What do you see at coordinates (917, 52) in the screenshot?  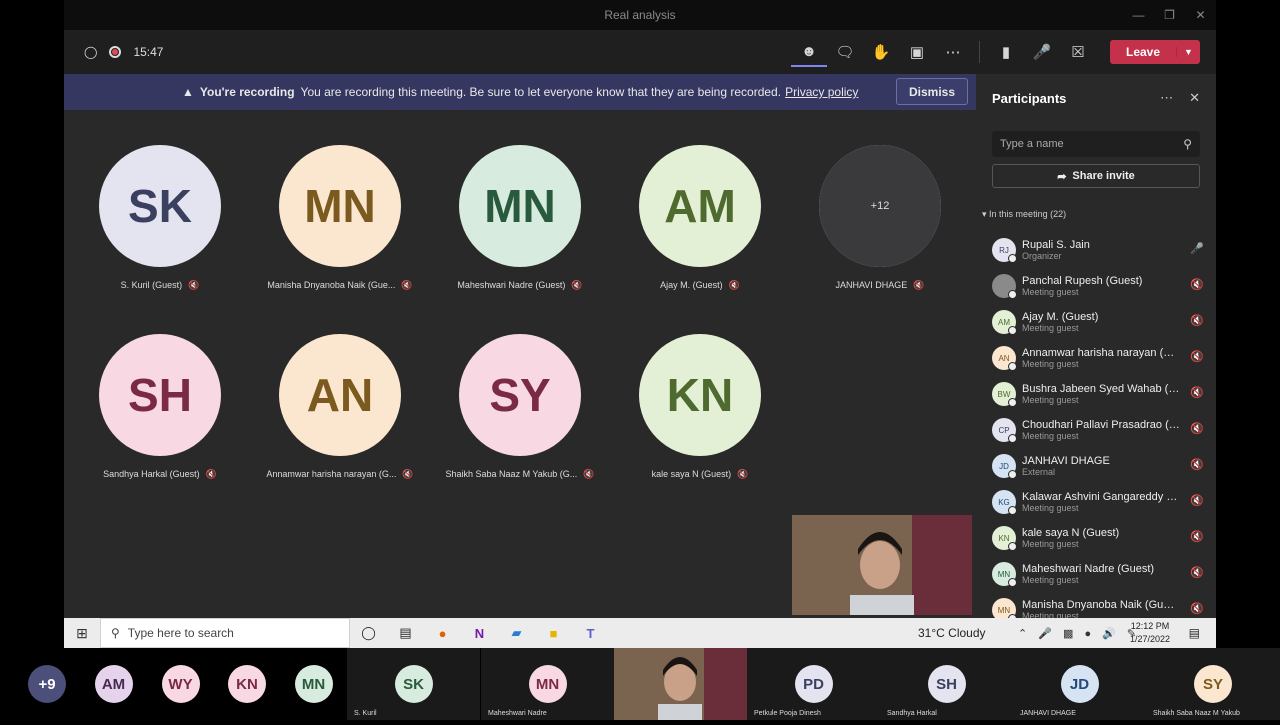 I see `rooms-button: ▣` at bounding box center [917, 52].